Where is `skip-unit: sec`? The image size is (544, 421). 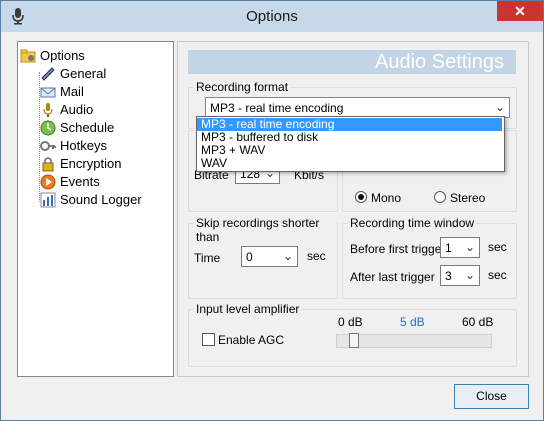
skip-unit: sec is located at coordinates (316, 256).